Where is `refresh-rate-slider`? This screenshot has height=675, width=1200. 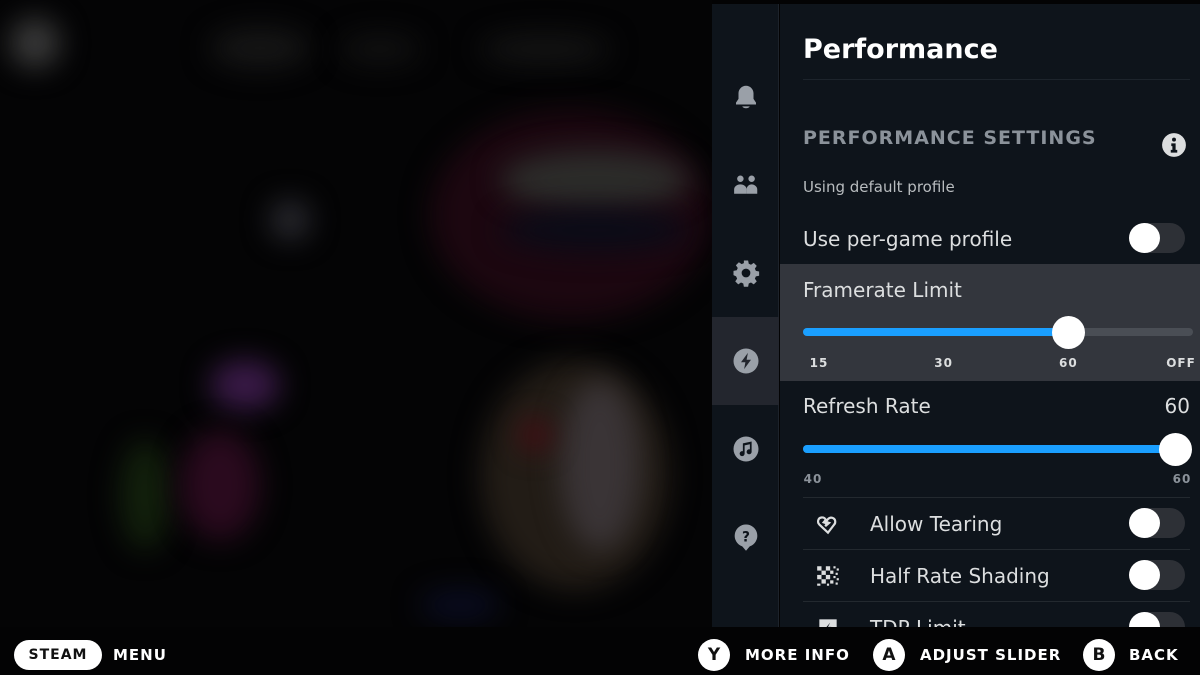 refresh-rate-slider is located at coordinates (997, 449).